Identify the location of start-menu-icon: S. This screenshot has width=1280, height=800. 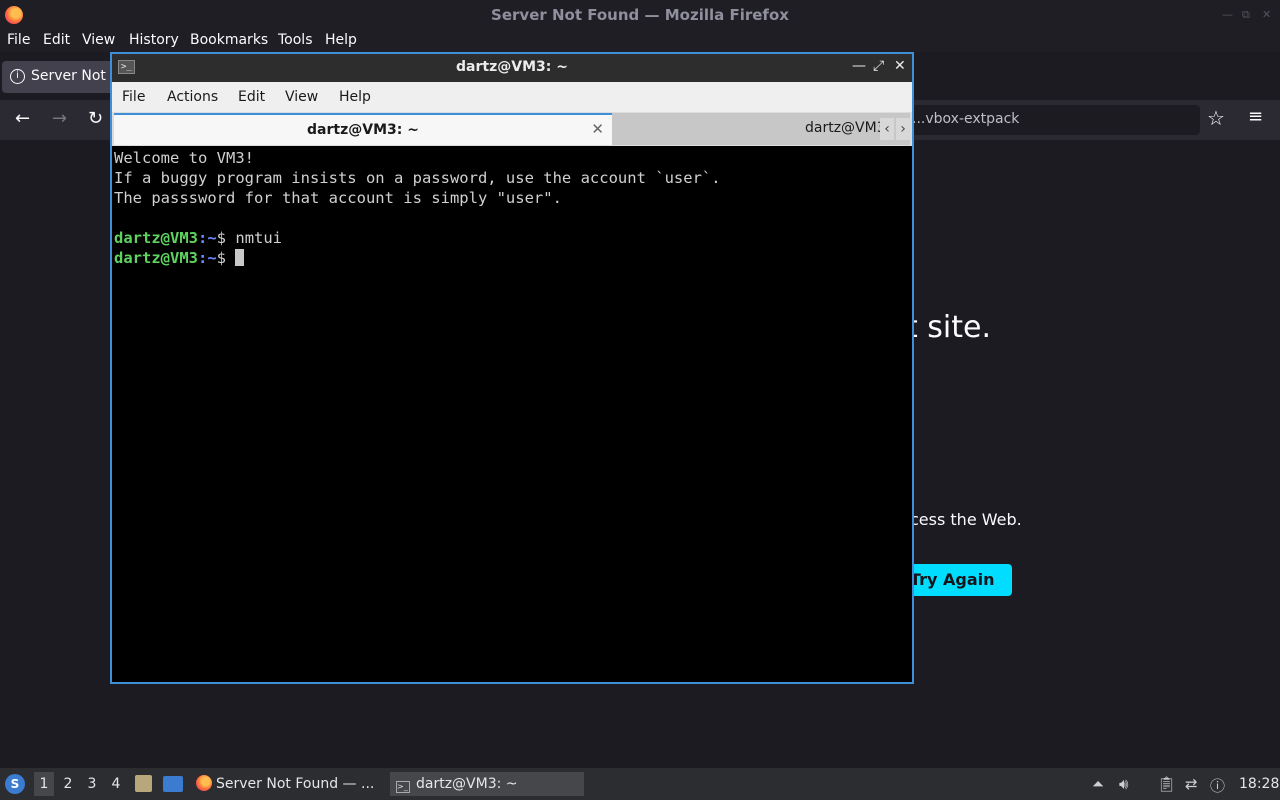
(15, 784).